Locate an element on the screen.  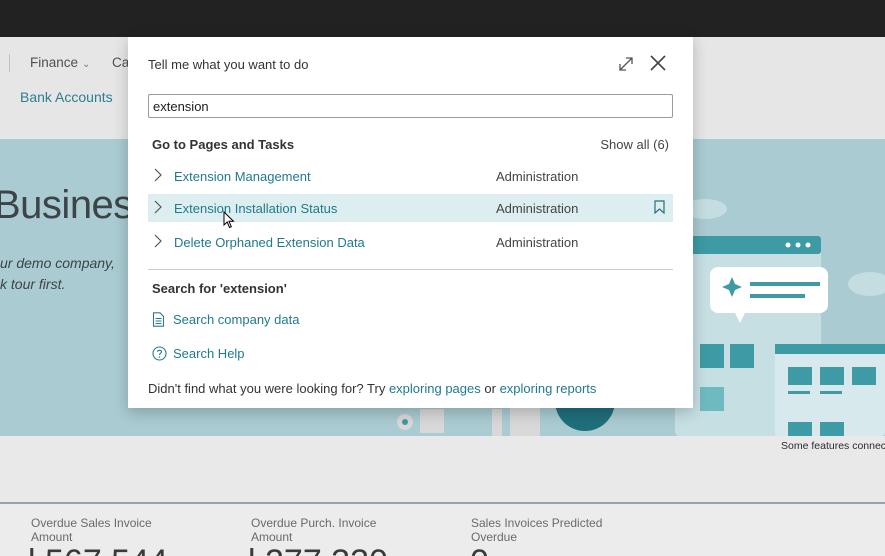
kpi-label-line2: Overdue is located at coordinates (494, 537).